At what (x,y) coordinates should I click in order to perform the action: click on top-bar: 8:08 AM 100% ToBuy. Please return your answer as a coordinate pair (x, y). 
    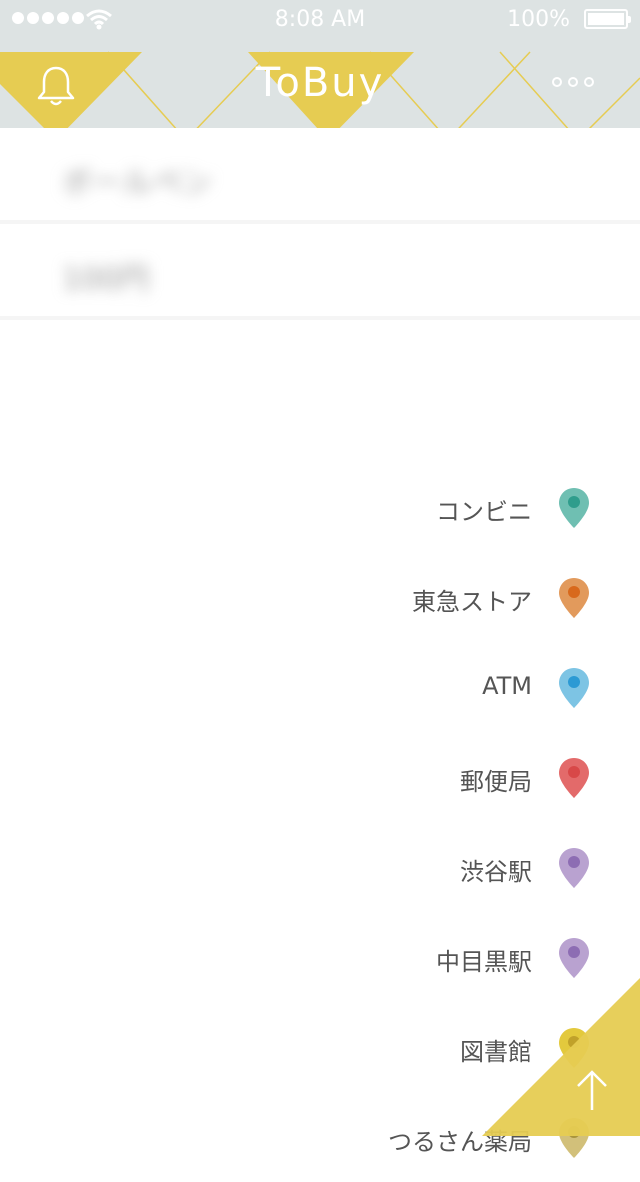
    Looking at the image, I should click on (320, 64).